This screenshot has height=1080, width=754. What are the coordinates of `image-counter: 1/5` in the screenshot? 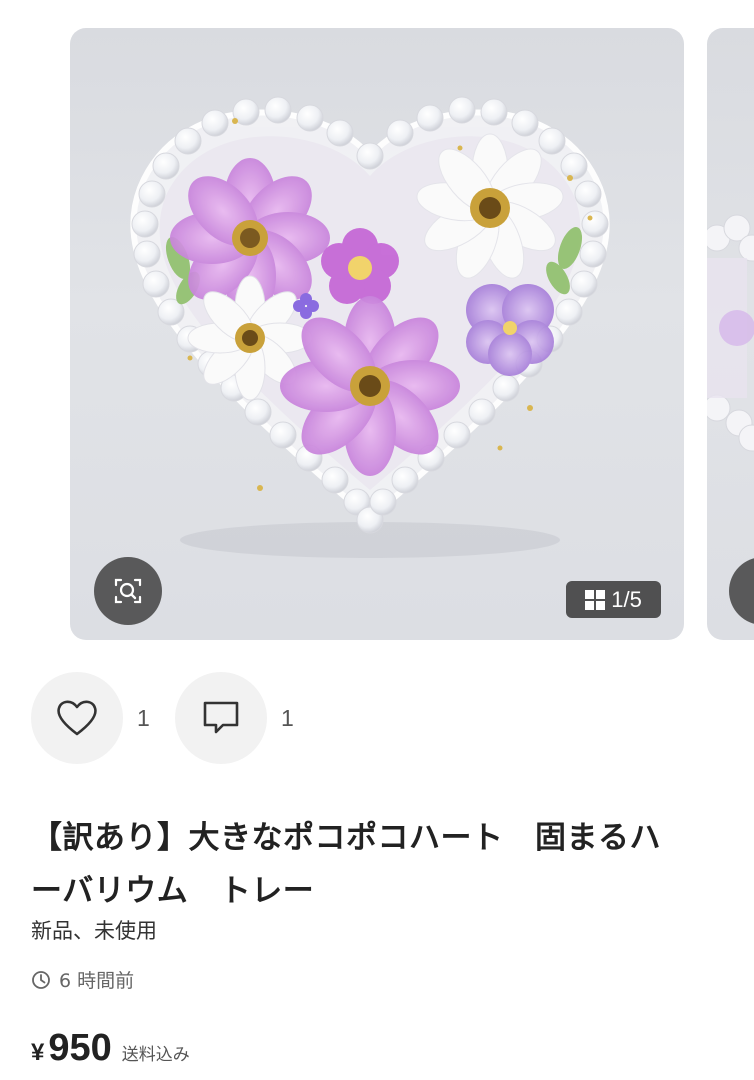 It's located at (613, 599).